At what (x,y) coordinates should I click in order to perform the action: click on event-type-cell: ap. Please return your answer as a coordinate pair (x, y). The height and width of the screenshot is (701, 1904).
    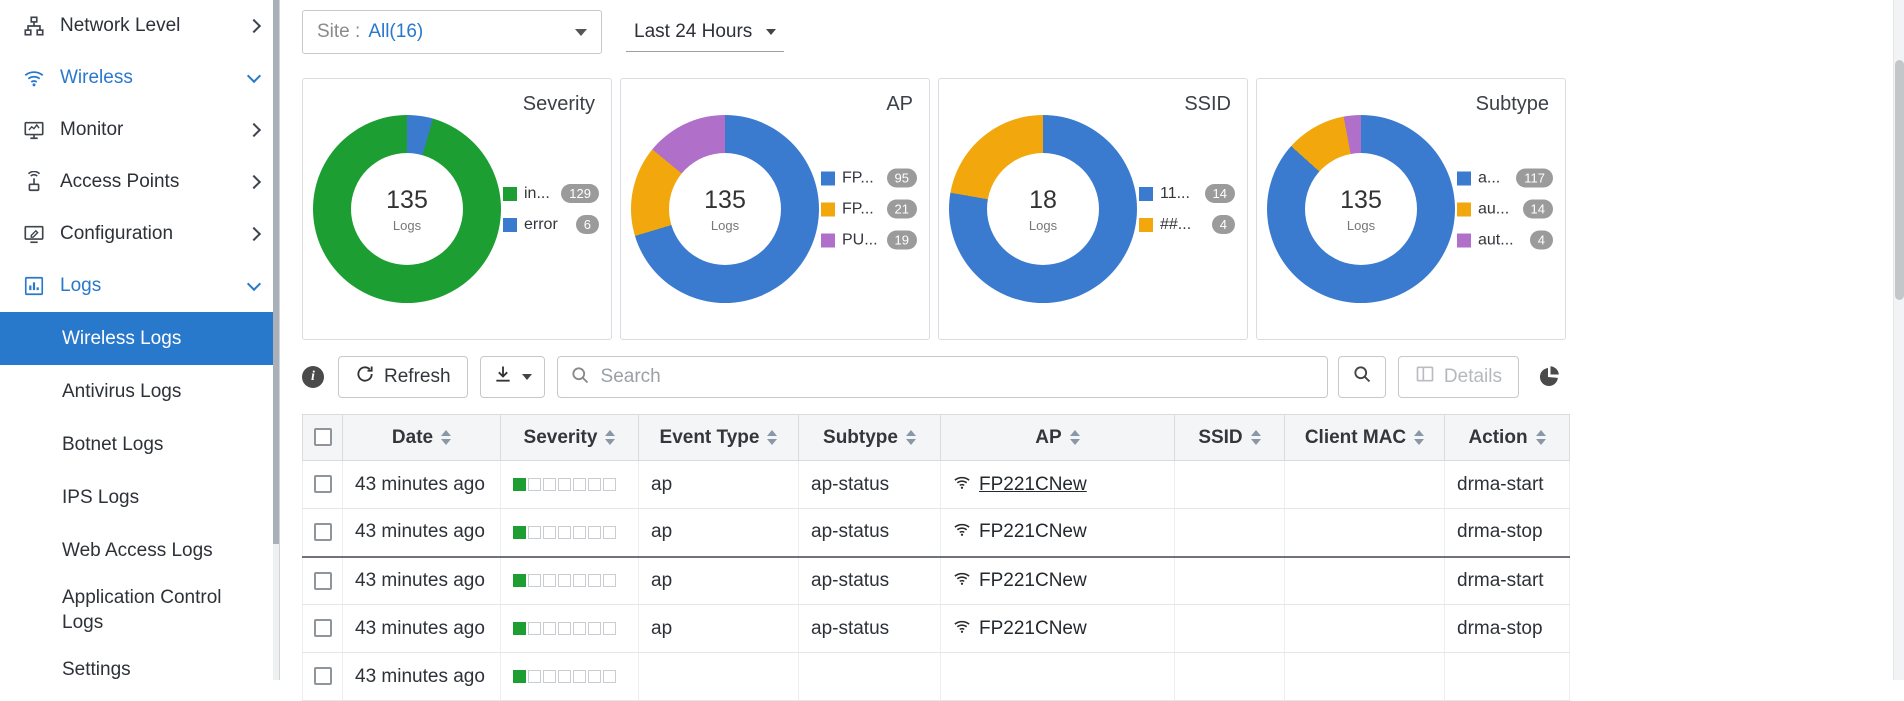
    Looking at the image, I should click on (718, 484).